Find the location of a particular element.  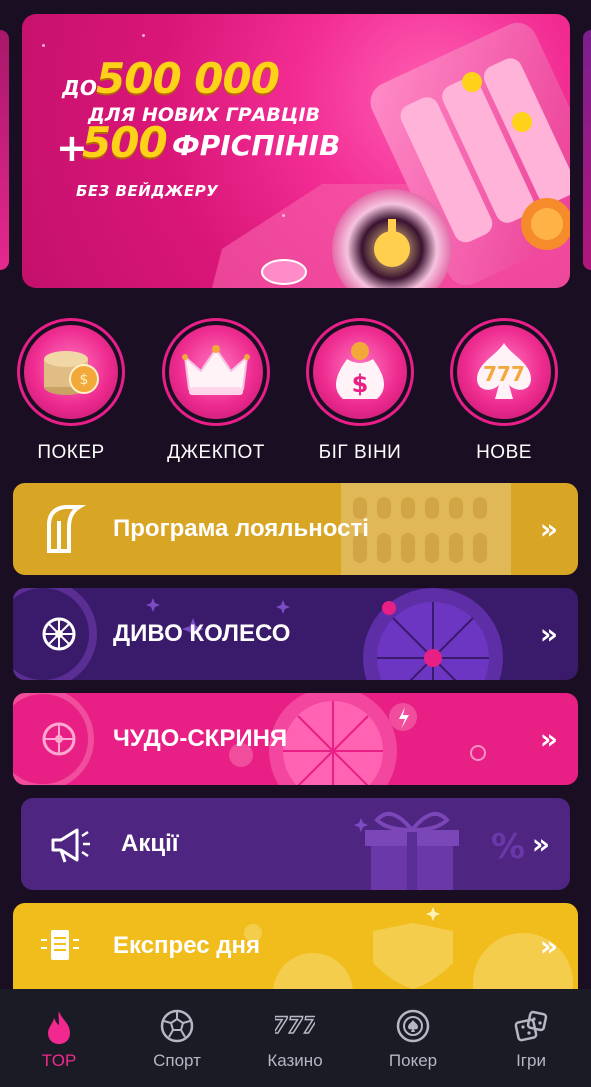

flame-icon is located at coordinates (59, 1027).